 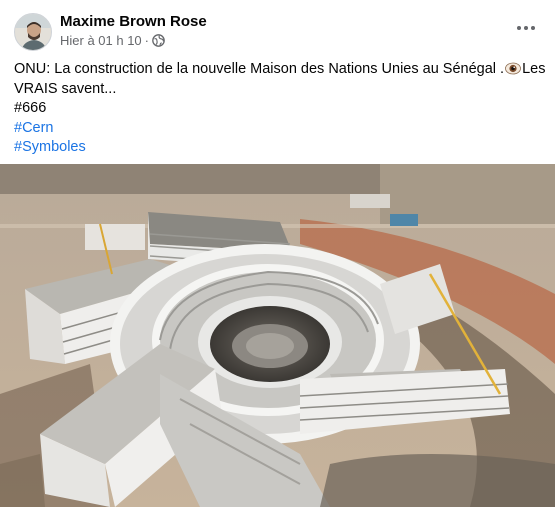 What do you see at coordinates (279, 148) in the screenshot?
I see `hashtag-line-2: #Symboles` at bounding box center [279, 148].